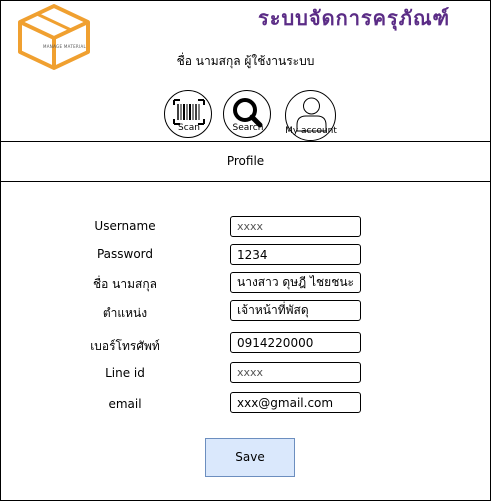 The image size is (491, 501). Describe the element at coordinates (189, 128) in the screenshot. I see `scan-label: Scan` at that location.